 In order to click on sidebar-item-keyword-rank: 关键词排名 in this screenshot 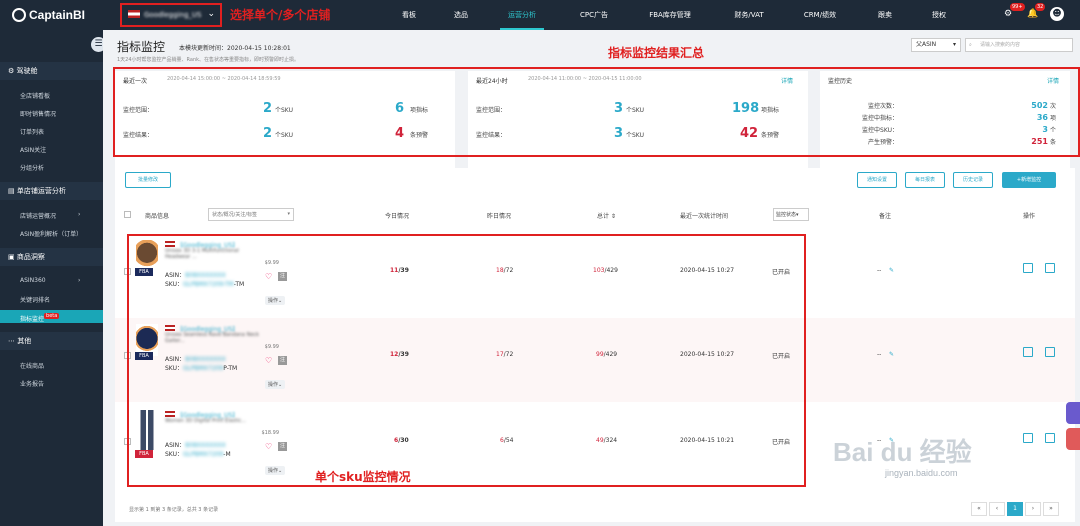, I will do `click(35, 299)`.